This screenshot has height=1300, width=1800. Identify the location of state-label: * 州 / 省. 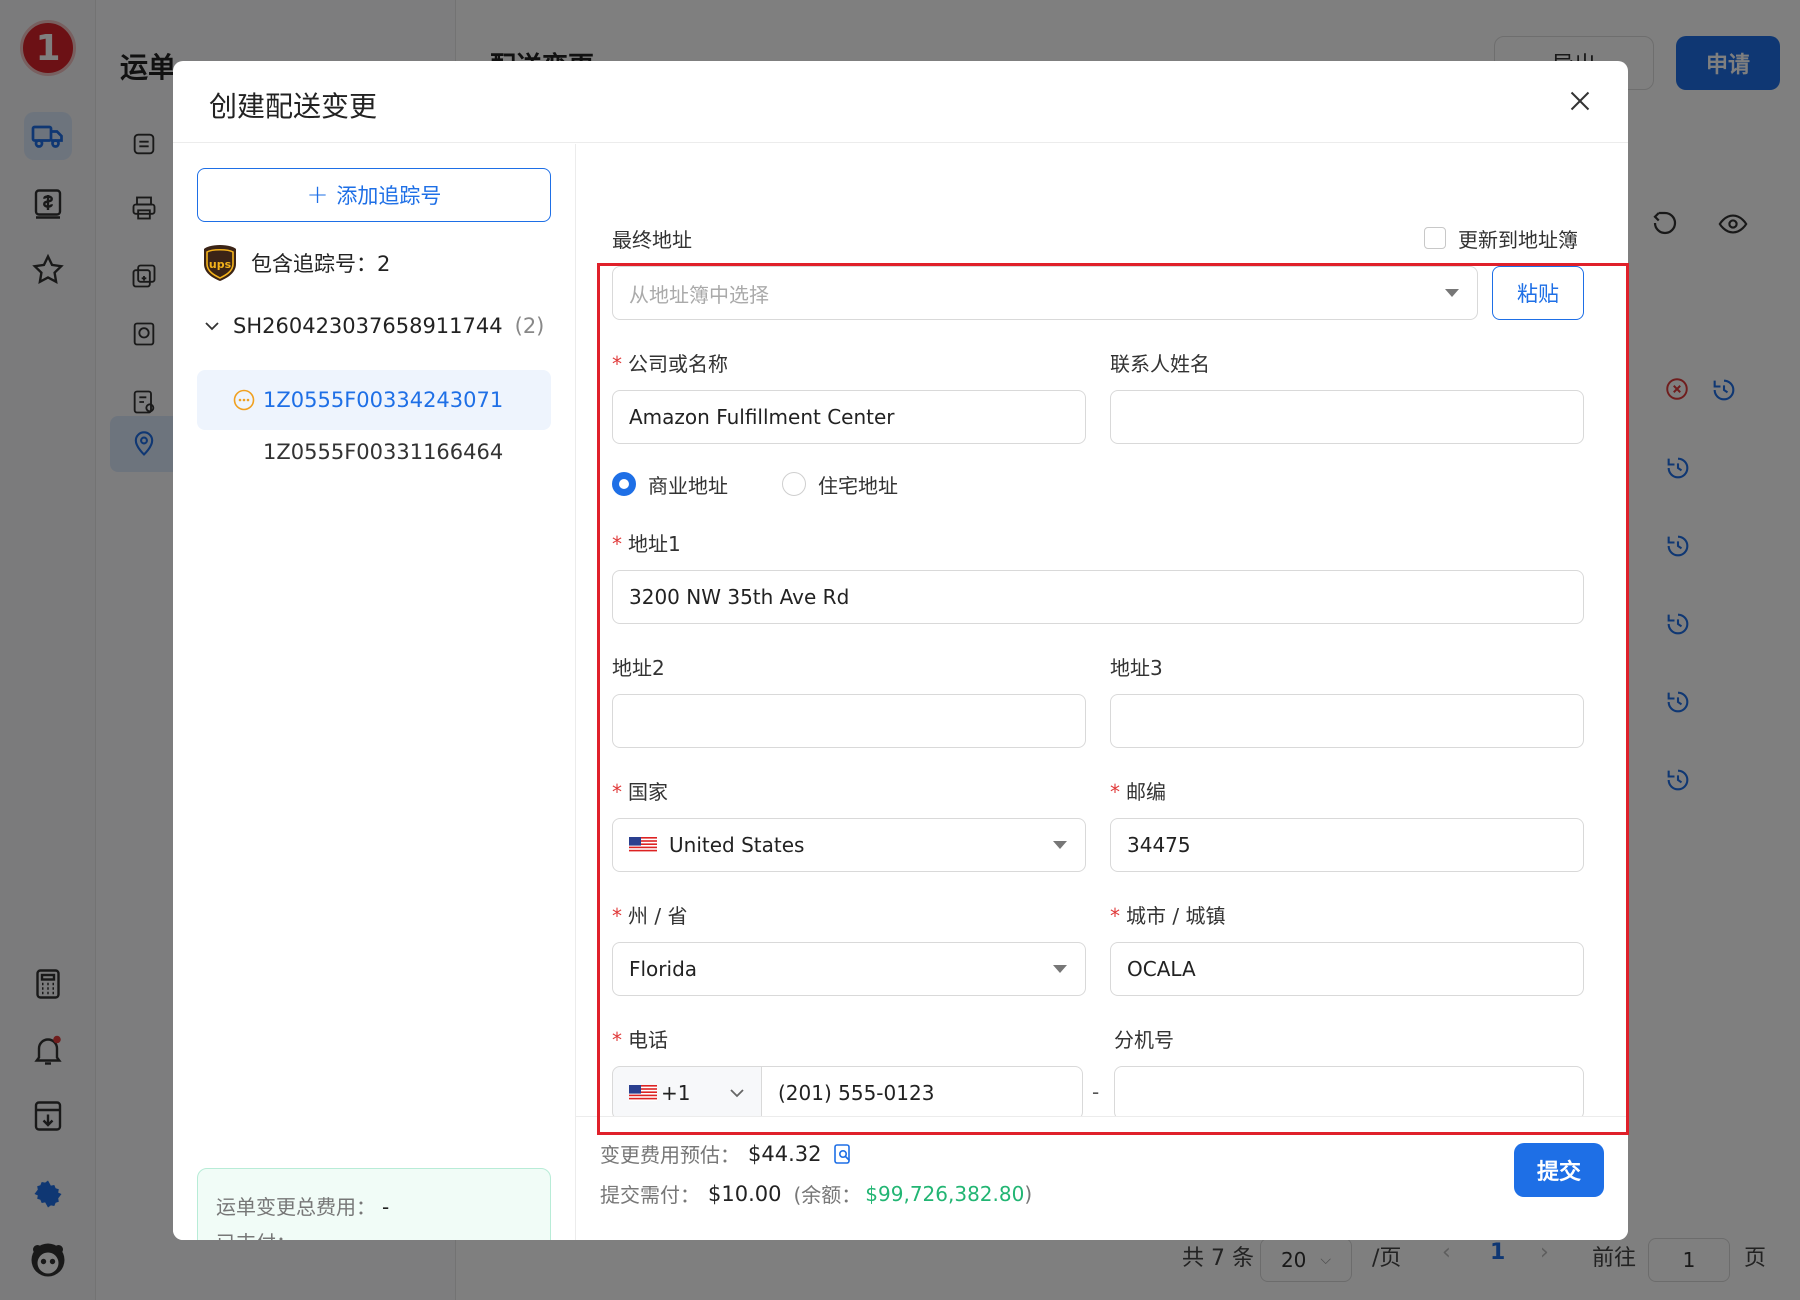
(650, 916).